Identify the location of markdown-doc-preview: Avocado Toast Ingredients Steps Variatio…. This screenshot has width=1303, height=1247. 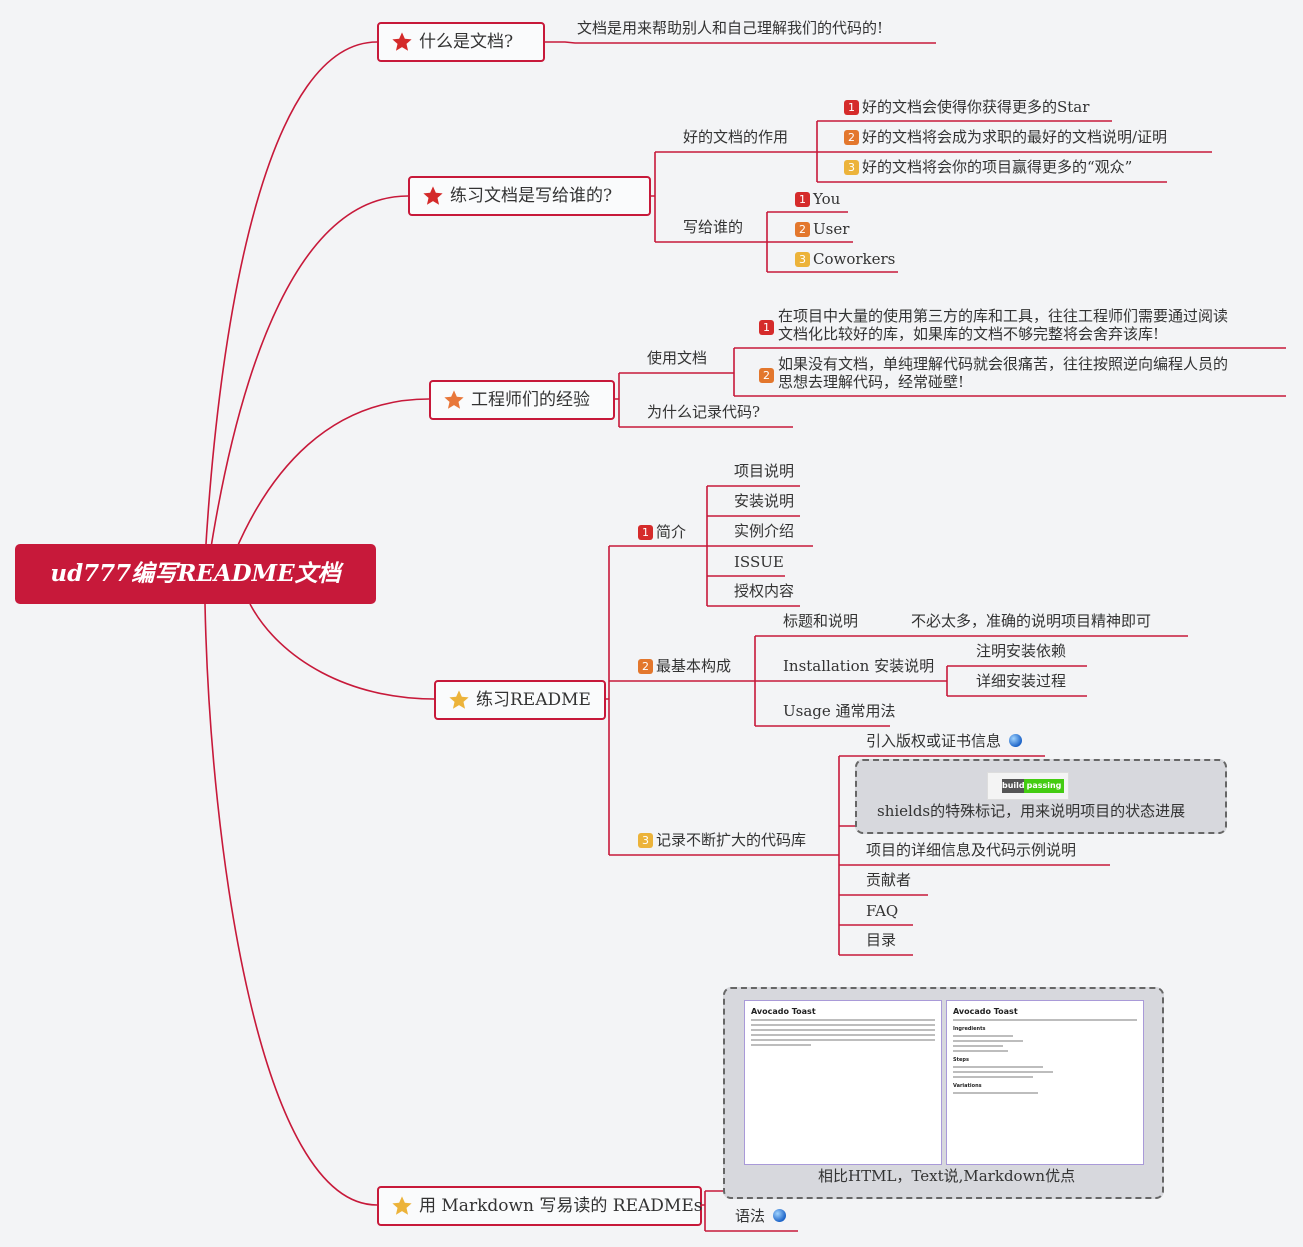
(1045, 1082).